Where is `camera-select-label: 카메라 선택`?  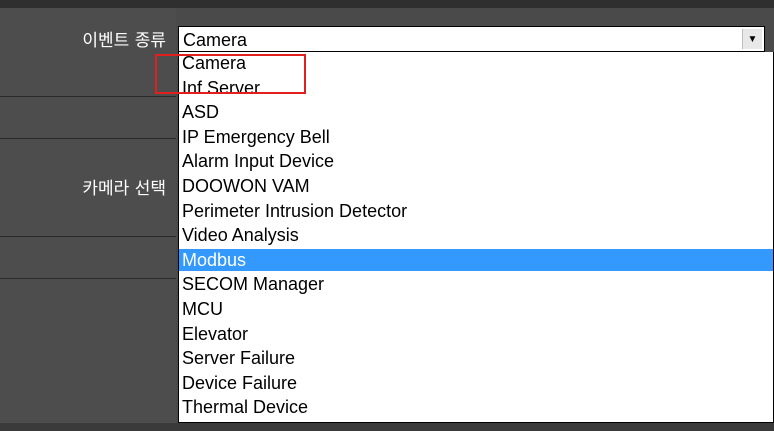
camera-select-label: 카메라 선택 is located at coordinates (124, 188).